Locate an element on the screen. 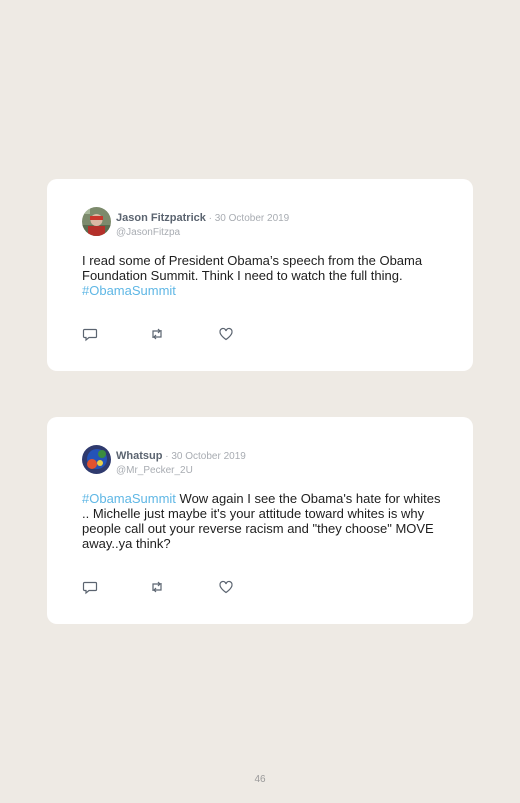 This screenshot has height=803, width=520. author-name: Whatsup is located at coordinates (139, 456).